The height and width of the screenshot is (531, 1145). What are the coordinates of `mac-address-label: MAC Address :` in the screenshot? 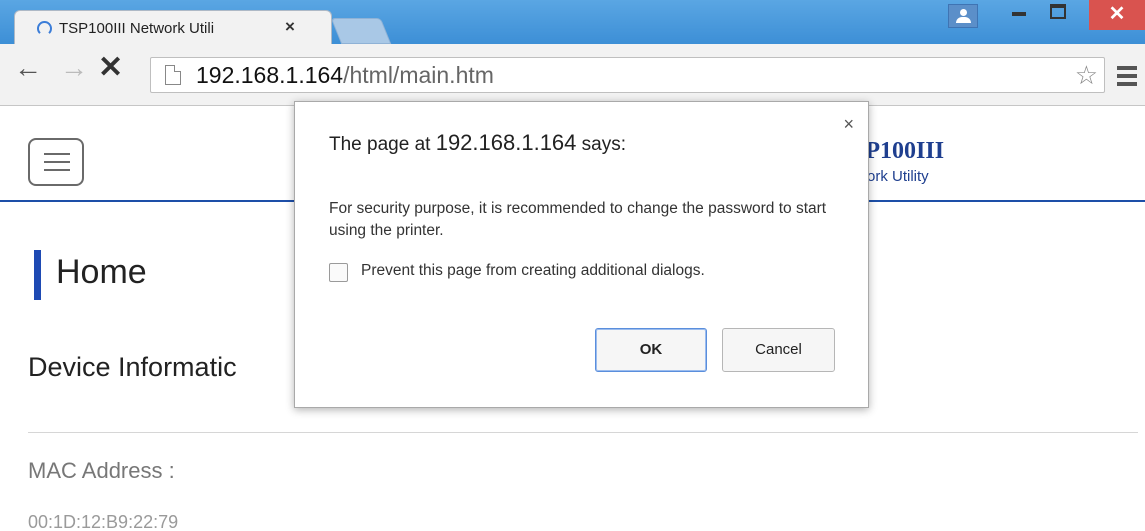 It's located at (101, 470).